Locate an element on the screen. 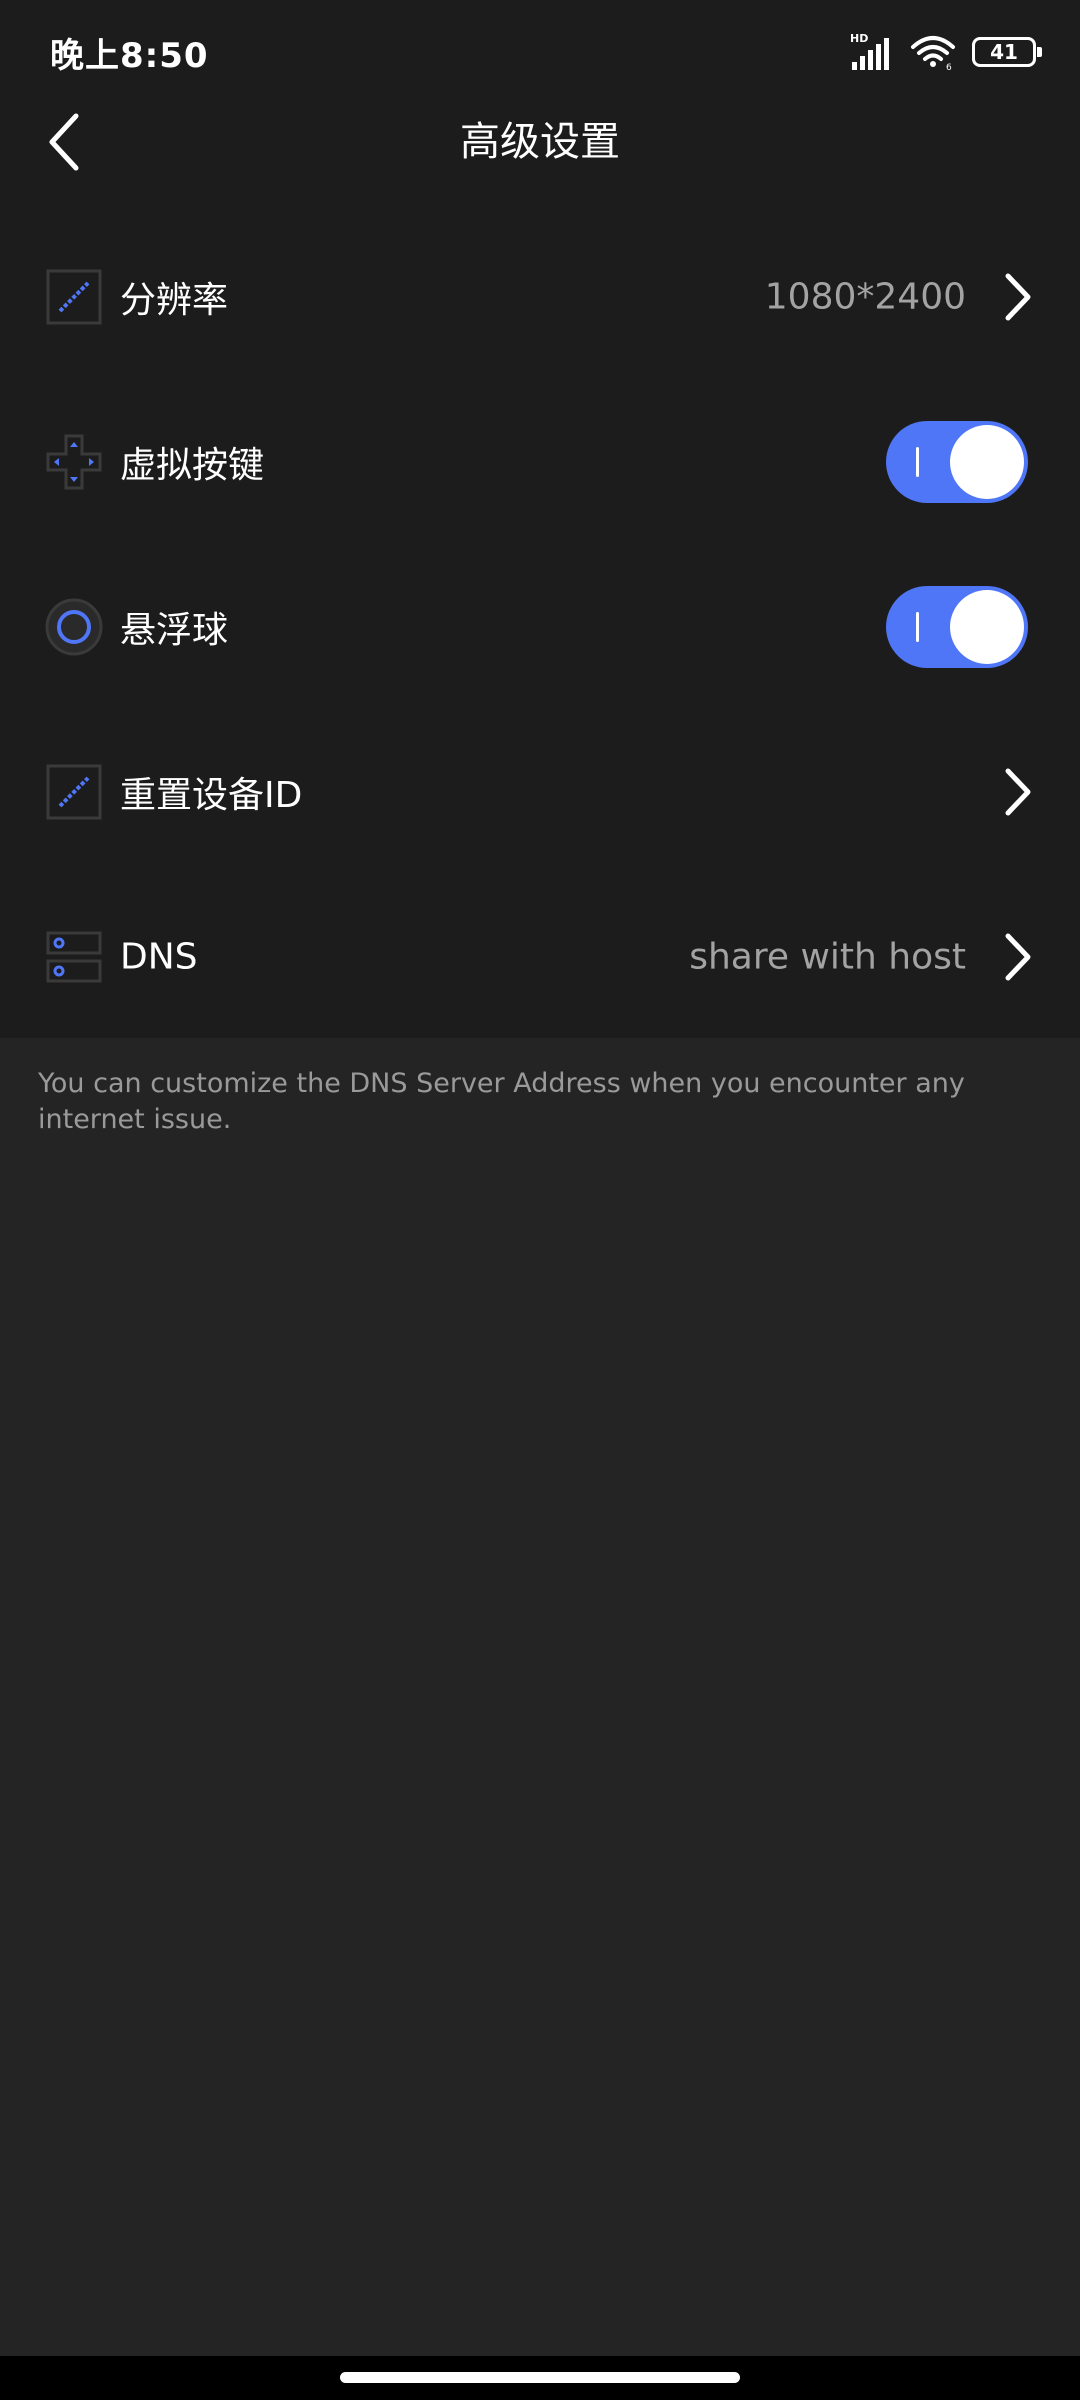  battery-level: 41 is located at coordinates (1004, 52).